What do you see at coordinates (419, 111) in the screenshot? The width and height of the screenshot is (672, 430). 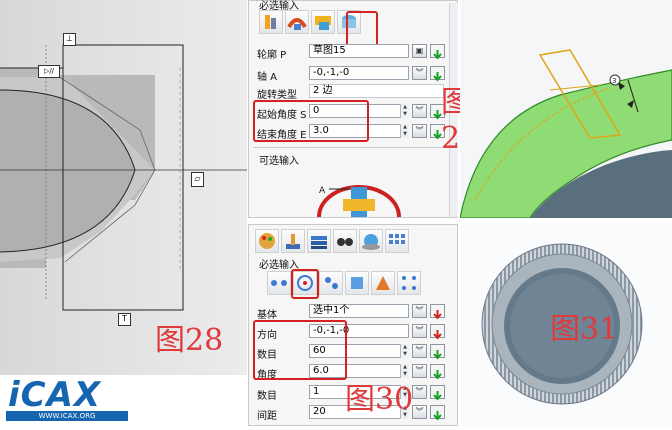 I see `start-angle-dropdown-icon: ︾` at bounding box center [419, 111].